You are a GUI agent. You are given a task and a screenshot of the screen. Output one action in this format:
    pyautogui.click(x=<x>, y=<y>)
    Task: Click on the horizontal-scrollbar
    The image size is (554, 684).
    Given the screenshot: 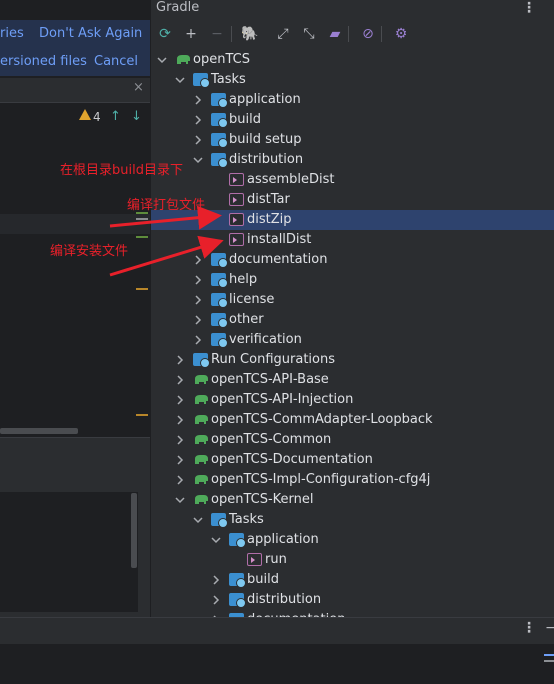 What is the action you would take?
    pyautogui.click(x=39, y=431)
    